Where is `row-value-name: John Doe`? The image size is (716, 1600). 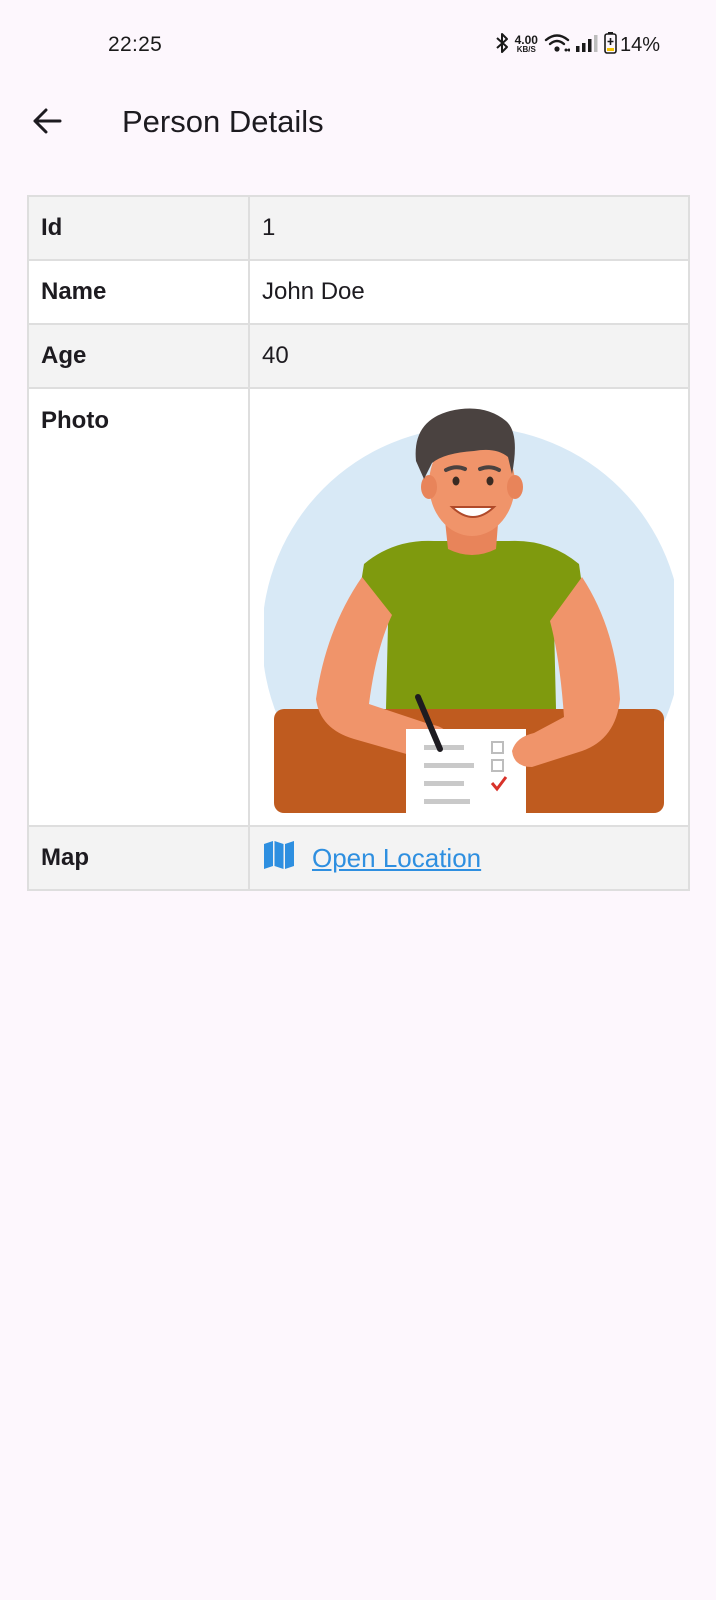
row-value-name: John Doe is located at coordinates (469, 292).